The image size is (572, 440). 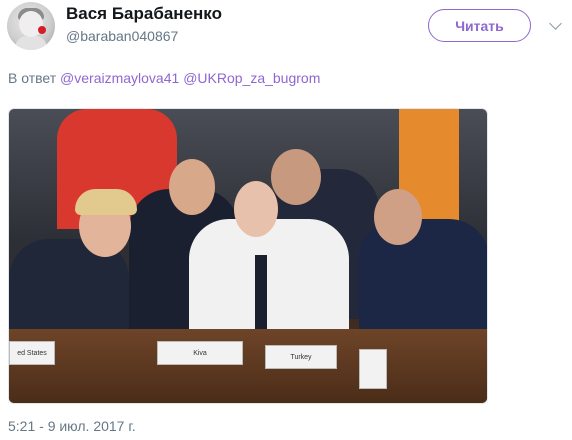 I want to click on photo-person-center, so click(x=269, y=279).